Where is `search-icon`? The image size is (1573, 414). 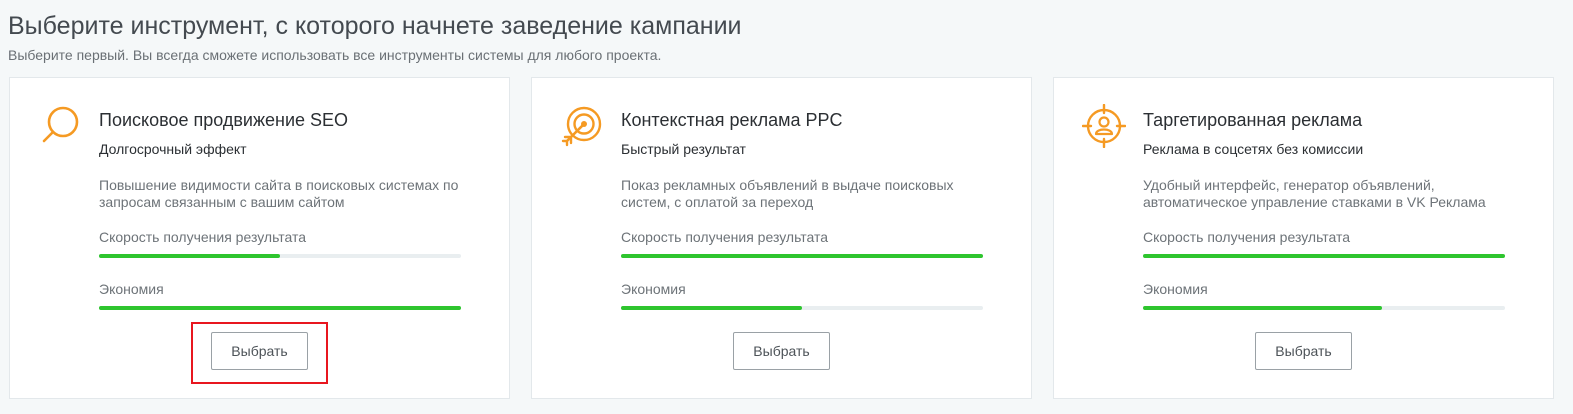 search-icon is located at coordinates (60, 126).